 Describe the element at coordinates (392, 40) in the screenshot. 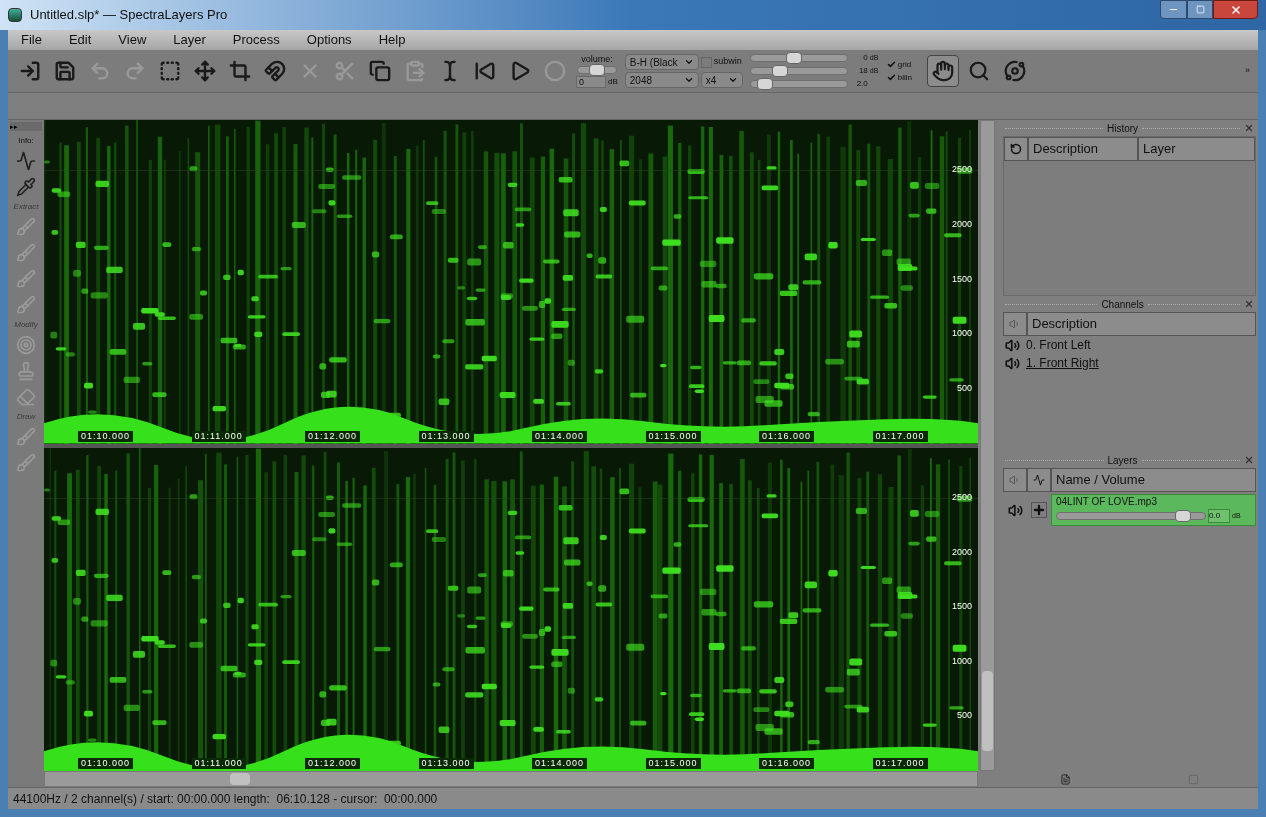

I see `menu-item: Help` at that location.